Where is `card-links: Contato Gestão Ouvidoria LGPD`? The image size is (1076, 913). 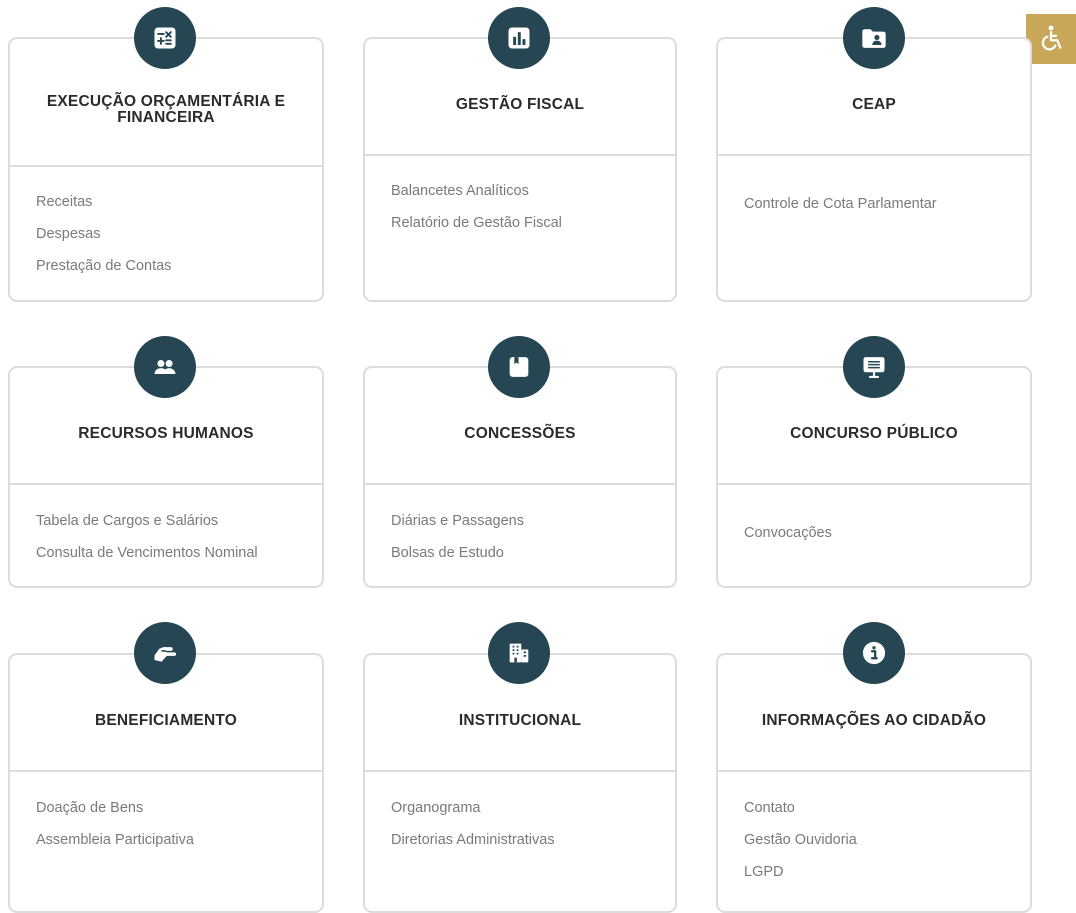 card-links: Contato Gestão Ouvidoria LGPD is located at coordinates (882, 848).